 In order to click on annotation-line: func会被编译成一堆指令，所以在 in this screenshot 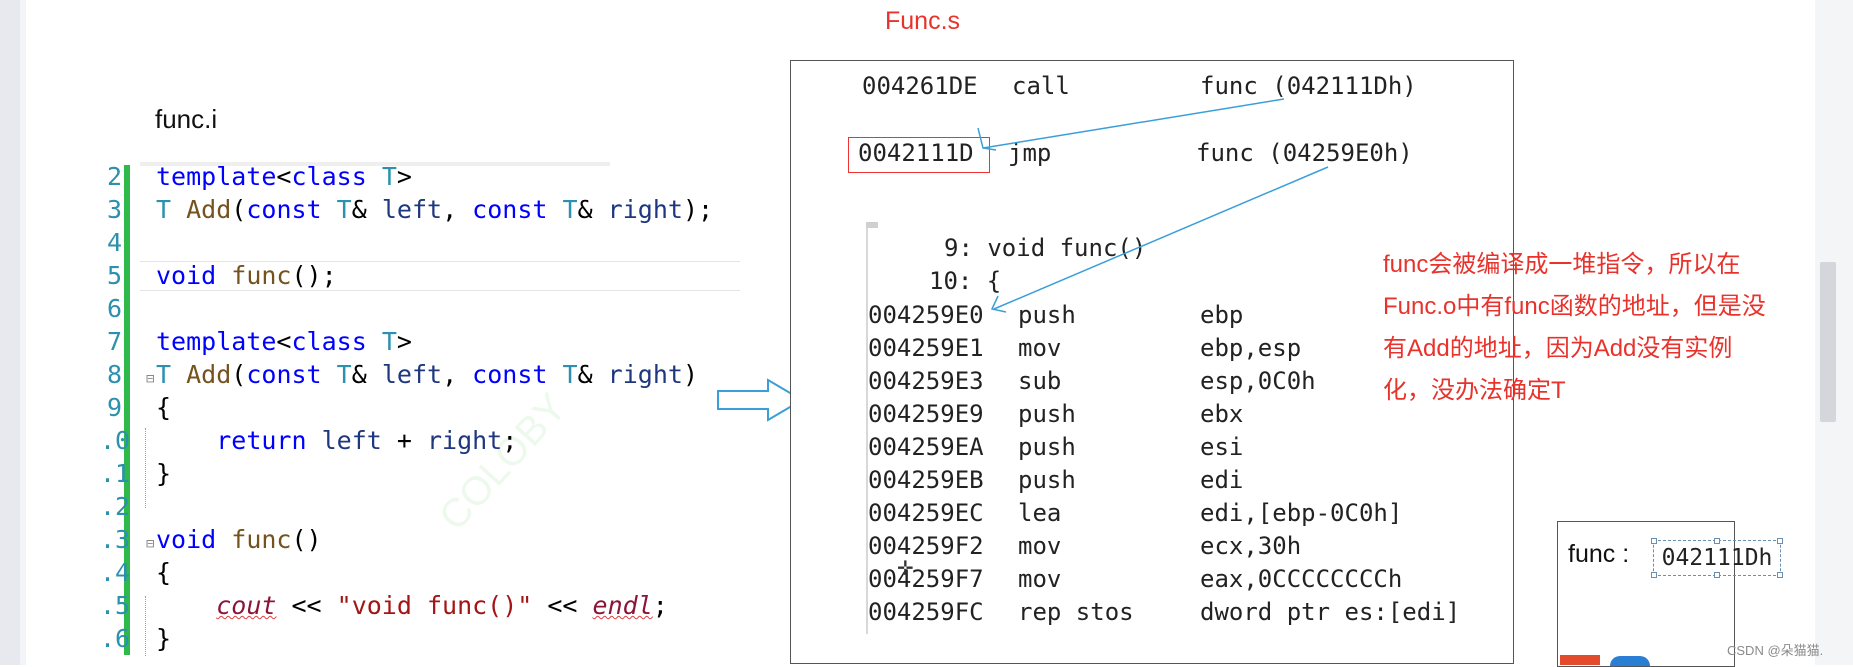, I will do `click(1562, 264)`.